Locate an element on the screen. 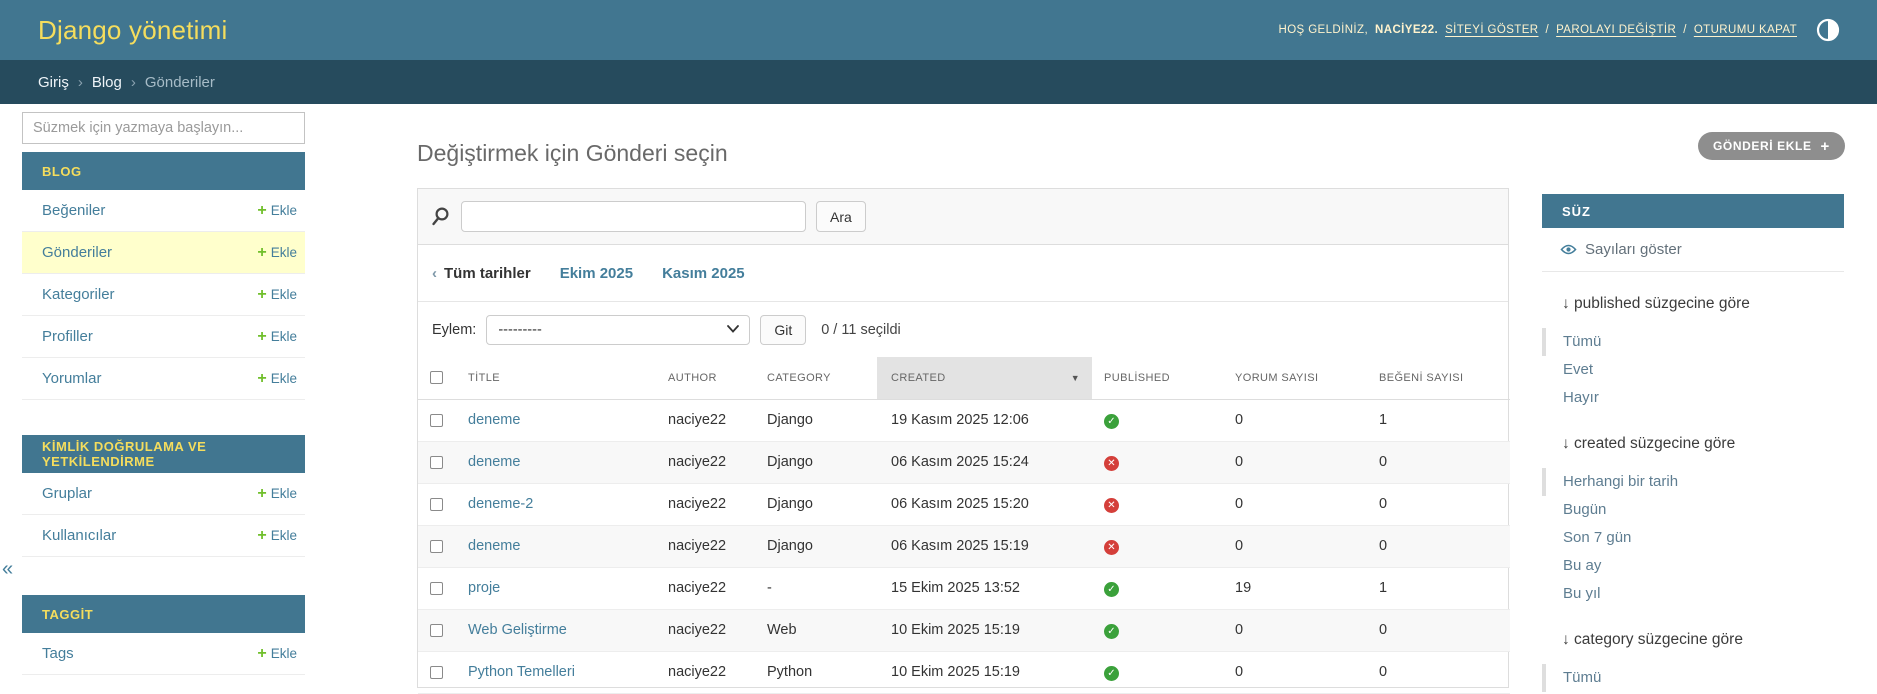 This screenshot has width=1877, height=694. filter-option: Bugün is located at coordinates (1693, 510).